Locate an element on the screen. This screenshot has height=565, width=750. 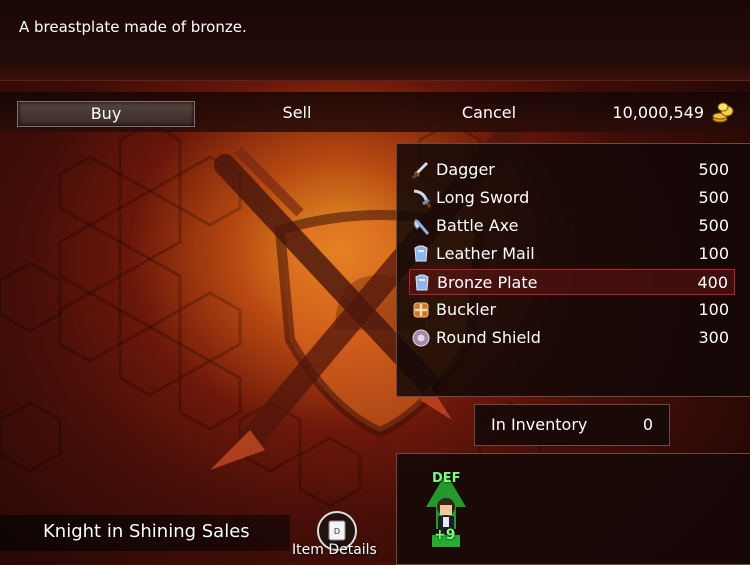
param-label: DEF is located at coordinates (446, 478).